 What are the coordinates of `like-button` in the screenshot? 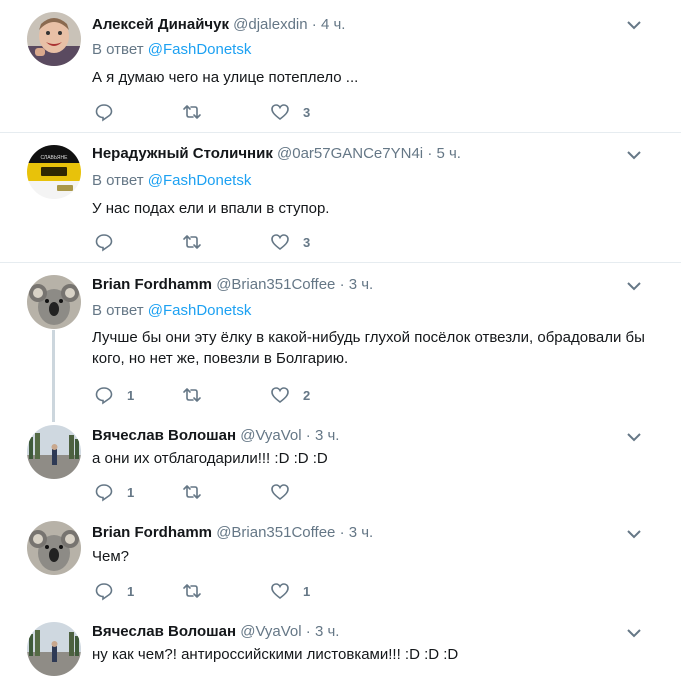 It's located at (286, 492).